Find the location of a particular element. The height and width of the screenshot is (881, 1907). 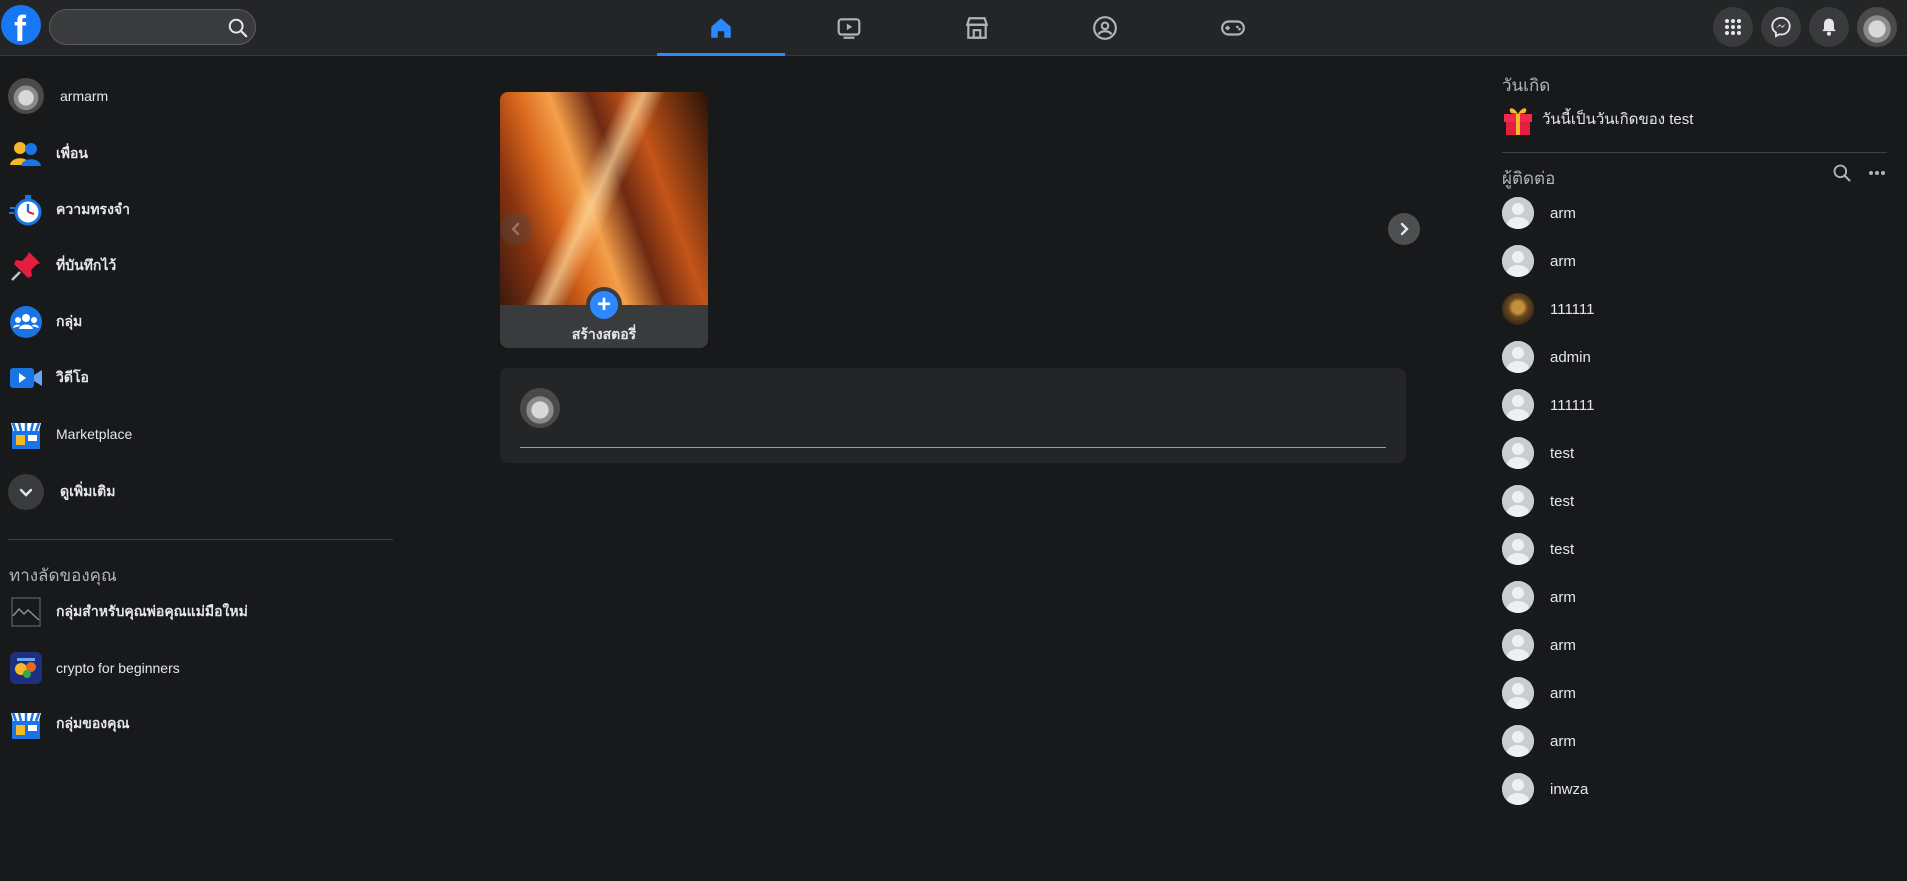

shortcut-label: crypto for beginners is located at coordinates (118, 668).